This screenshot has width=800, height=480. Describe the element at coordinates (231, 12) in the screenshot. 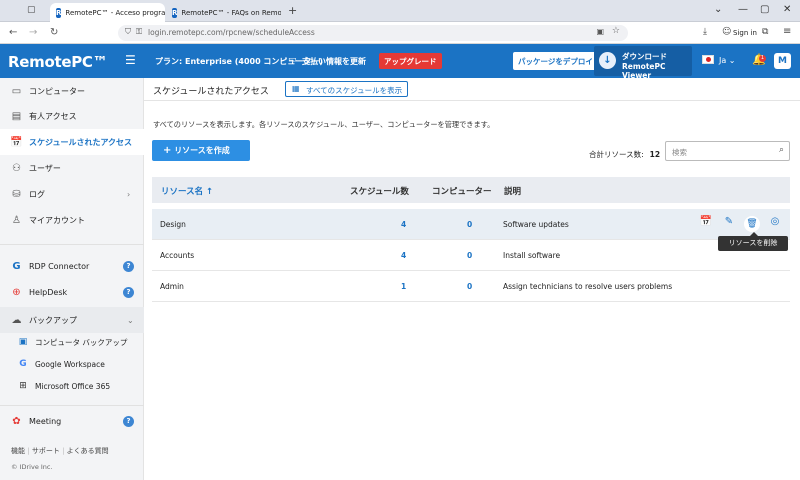

I see `tab-label: RemotePC™ - FAQs on Remote I` at that location.